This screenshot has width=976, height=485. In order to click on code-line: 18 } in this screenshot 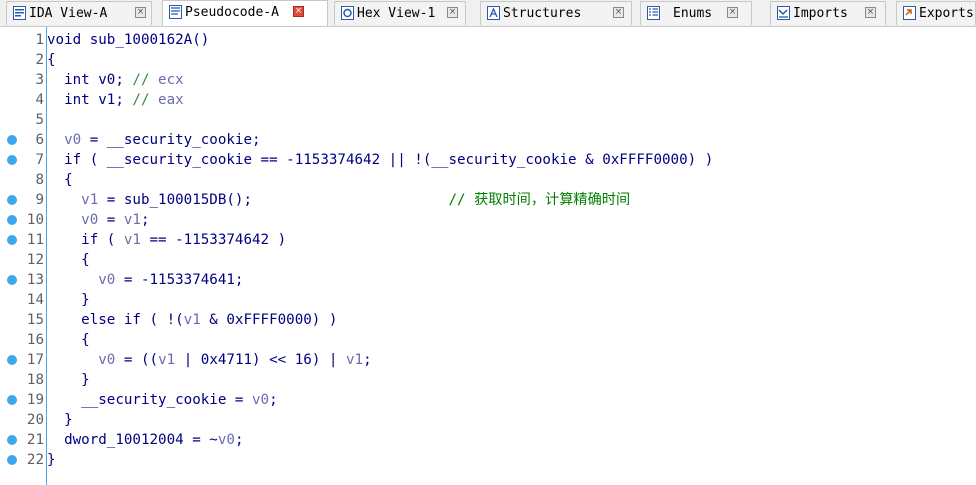, I will do `click(488, 380)`.